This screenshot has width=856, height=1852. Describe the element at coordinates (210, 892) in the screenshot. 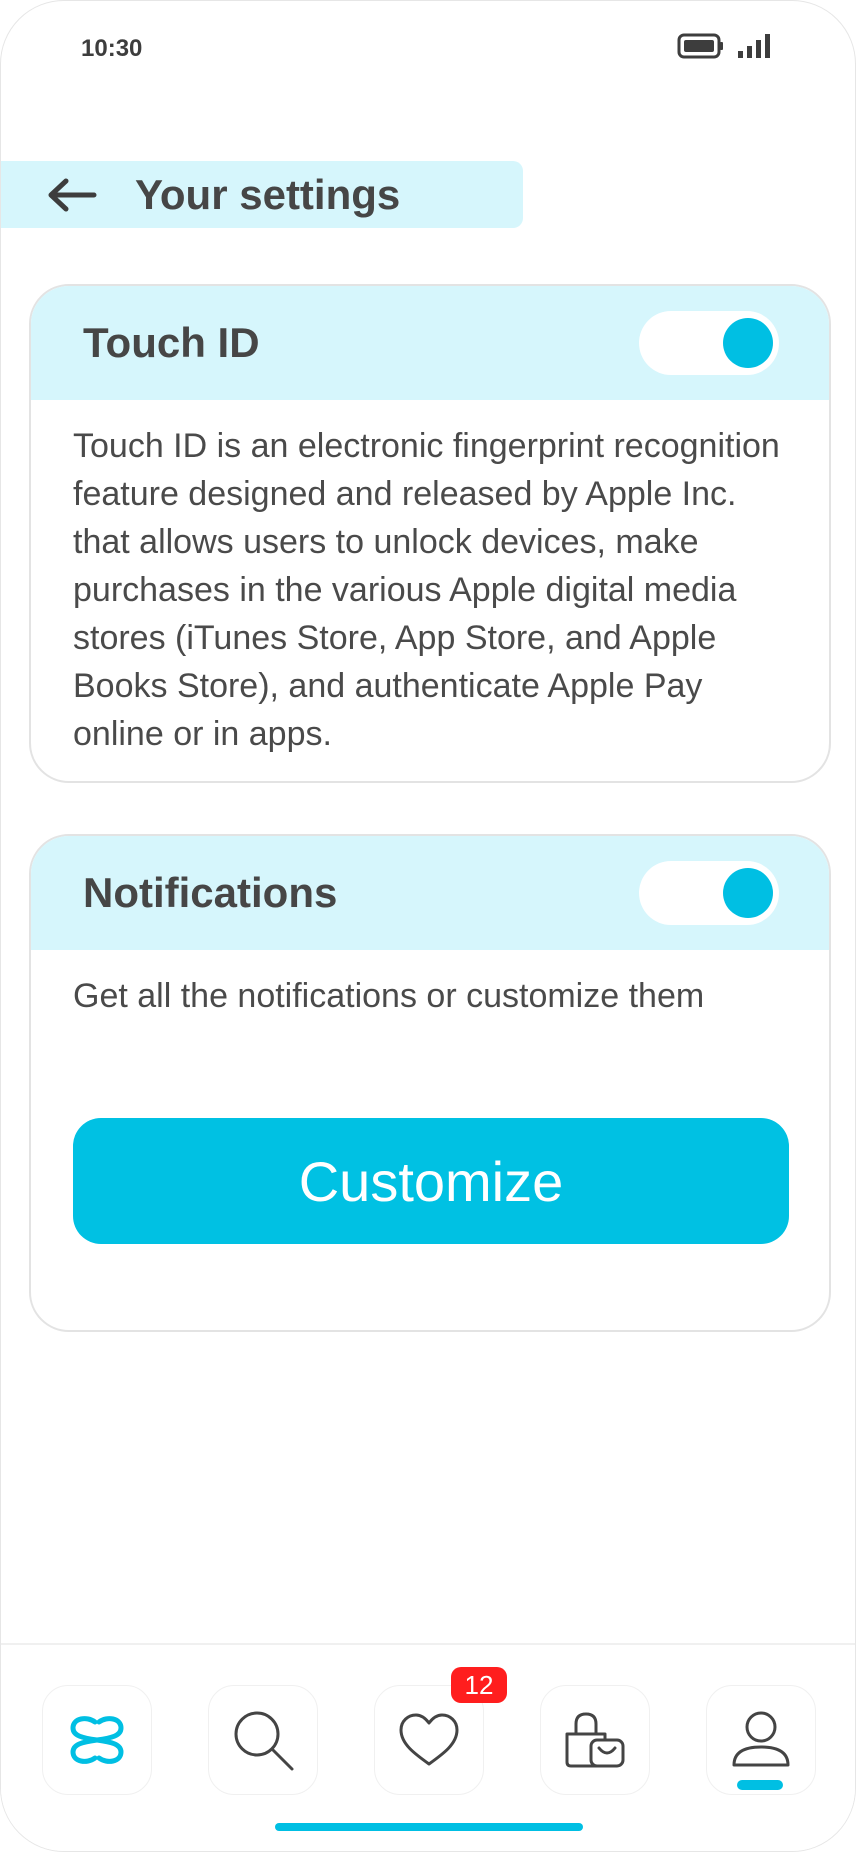

I see `notifications-title: Notifications` at that location.